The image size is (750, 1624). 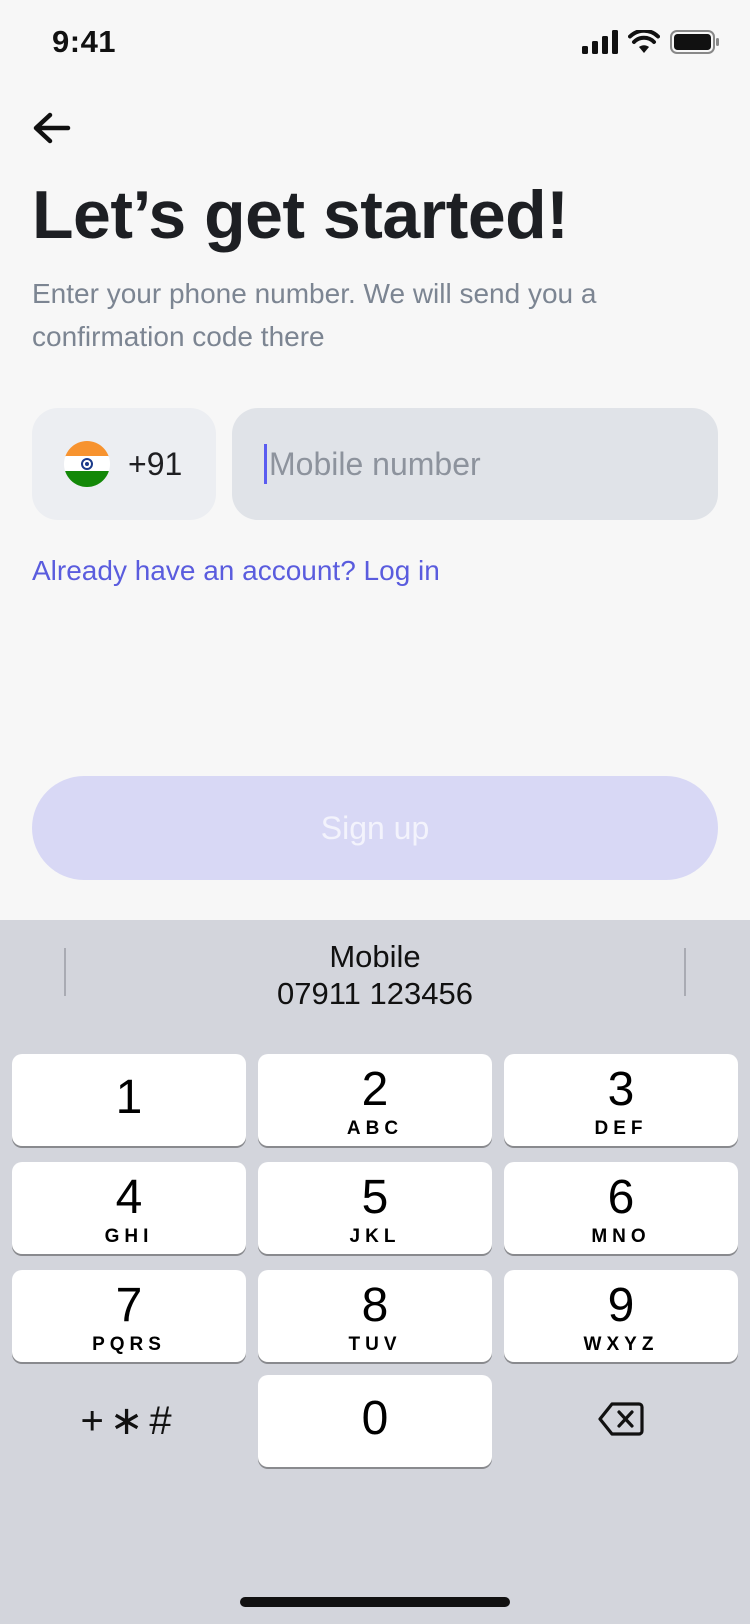 What do you see at coordinates (685, 972) in the screenshot?
I see `suggestion-divider-right` at bounding box center [685, 972].